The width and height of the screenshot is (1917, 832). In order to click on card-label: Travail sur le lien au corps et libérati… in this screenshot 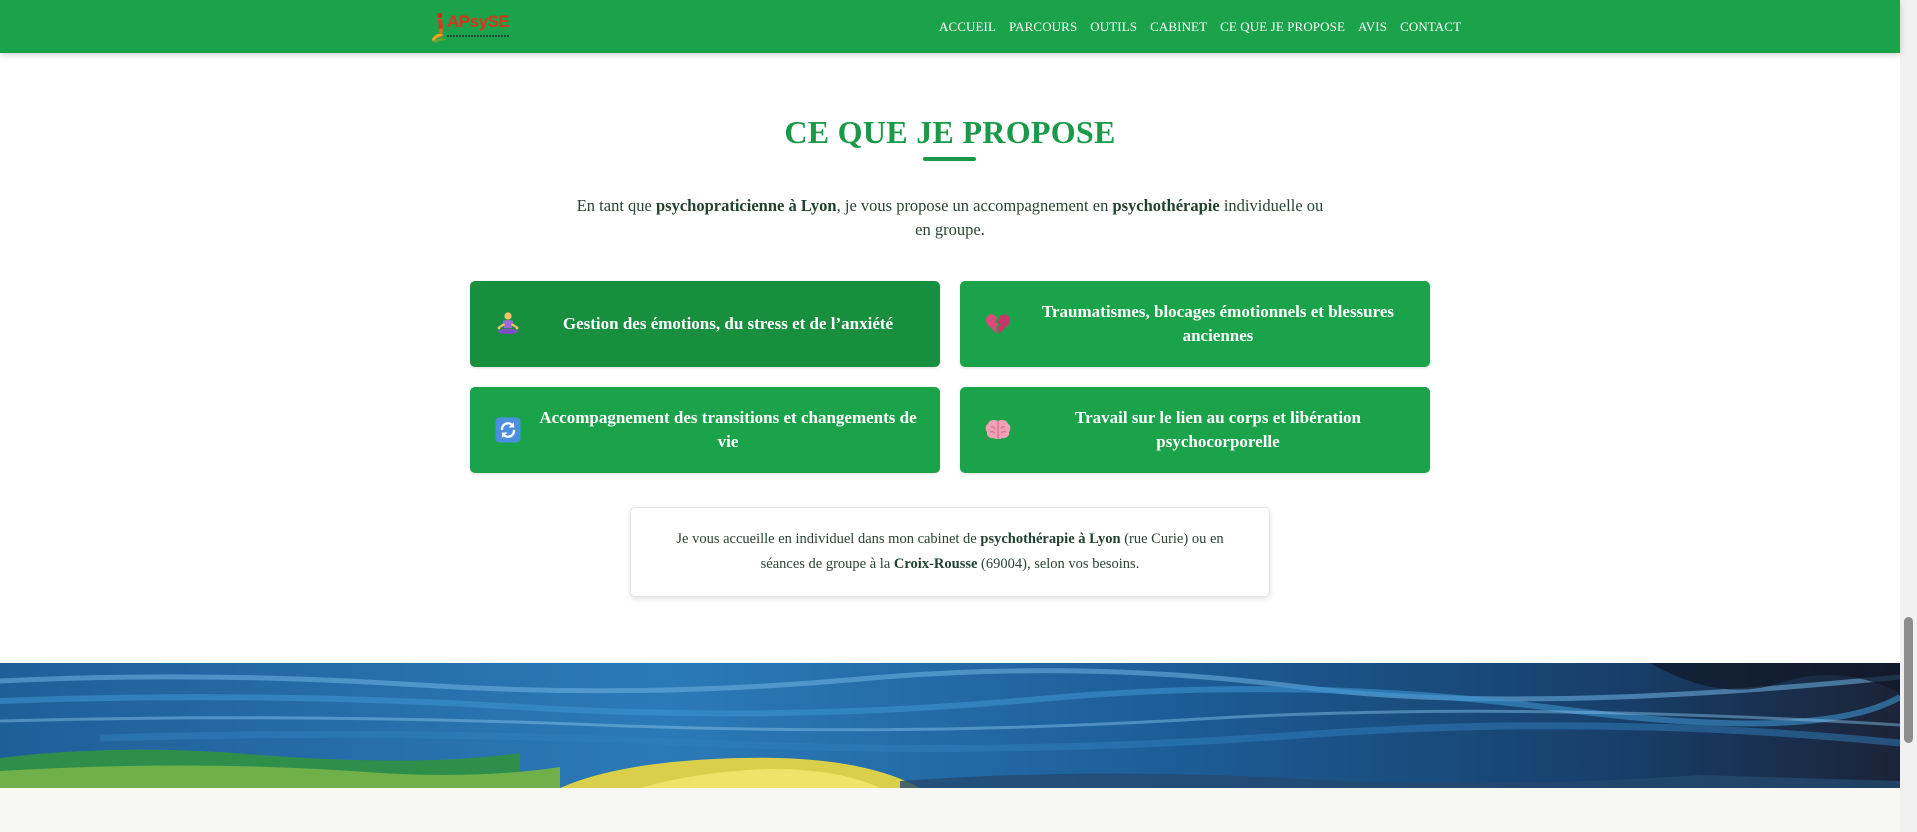, I will do `click(1218, 429)`.